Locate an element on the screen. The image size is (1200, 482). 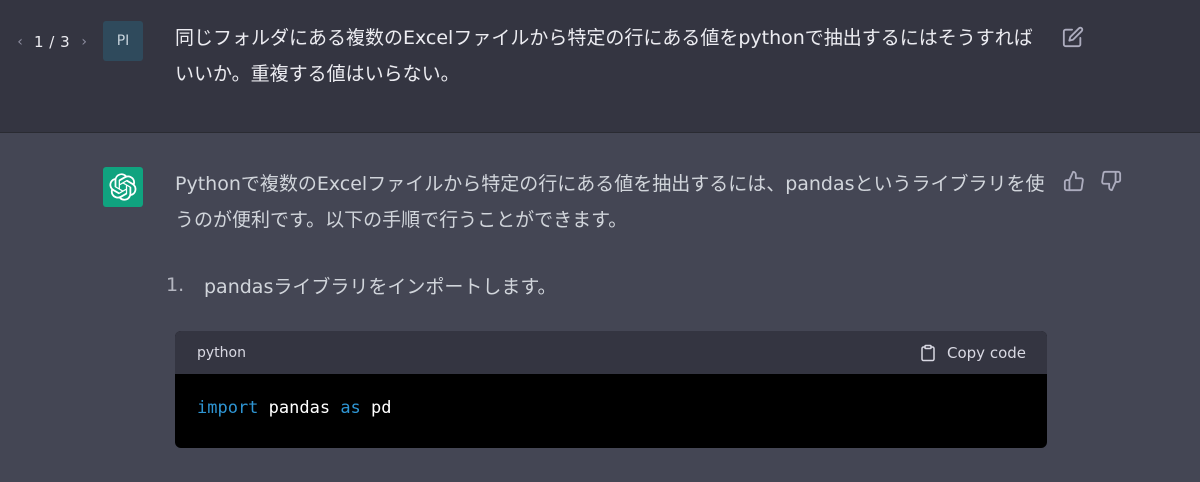
chevron-left-icon: ‹ is located at coordinates (20, 42).